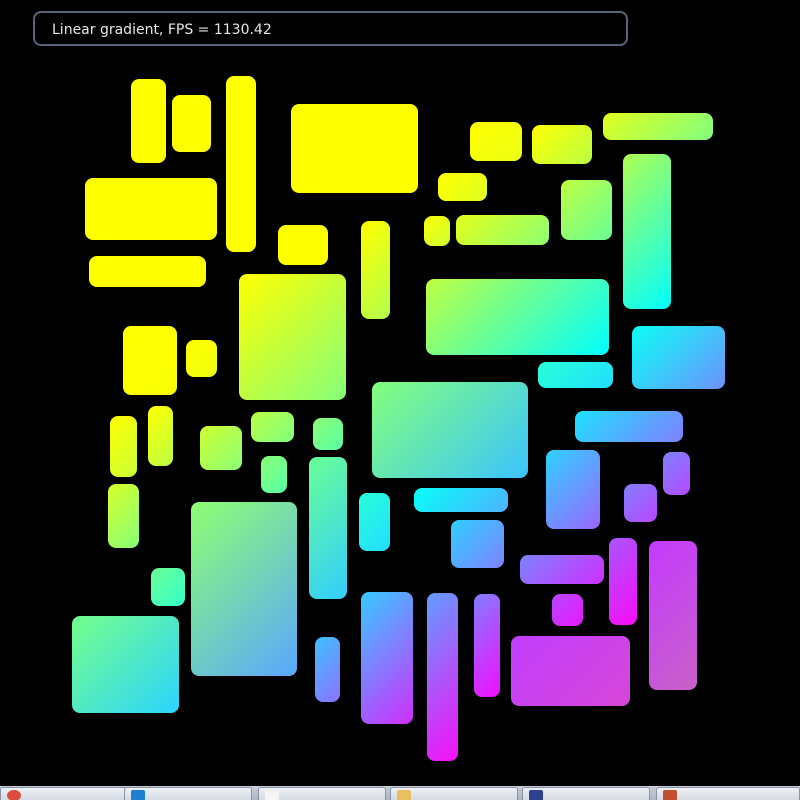  Describe the element at coordinates (536, 795) in the screenshot. I see `document-icon` at that location.